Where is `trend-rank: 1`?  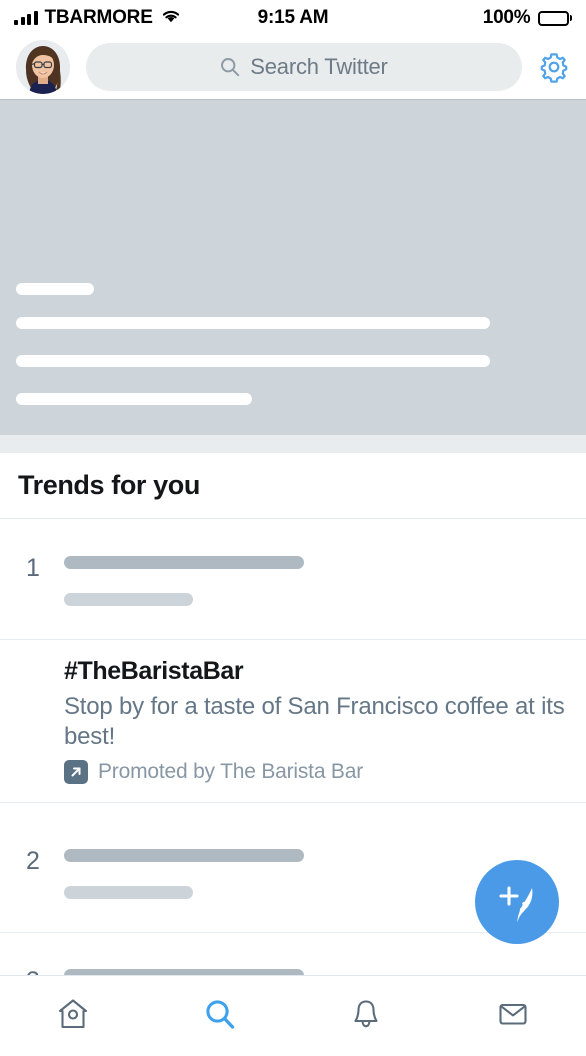 trend-rank: 1 is located at coordinates (33, 568).